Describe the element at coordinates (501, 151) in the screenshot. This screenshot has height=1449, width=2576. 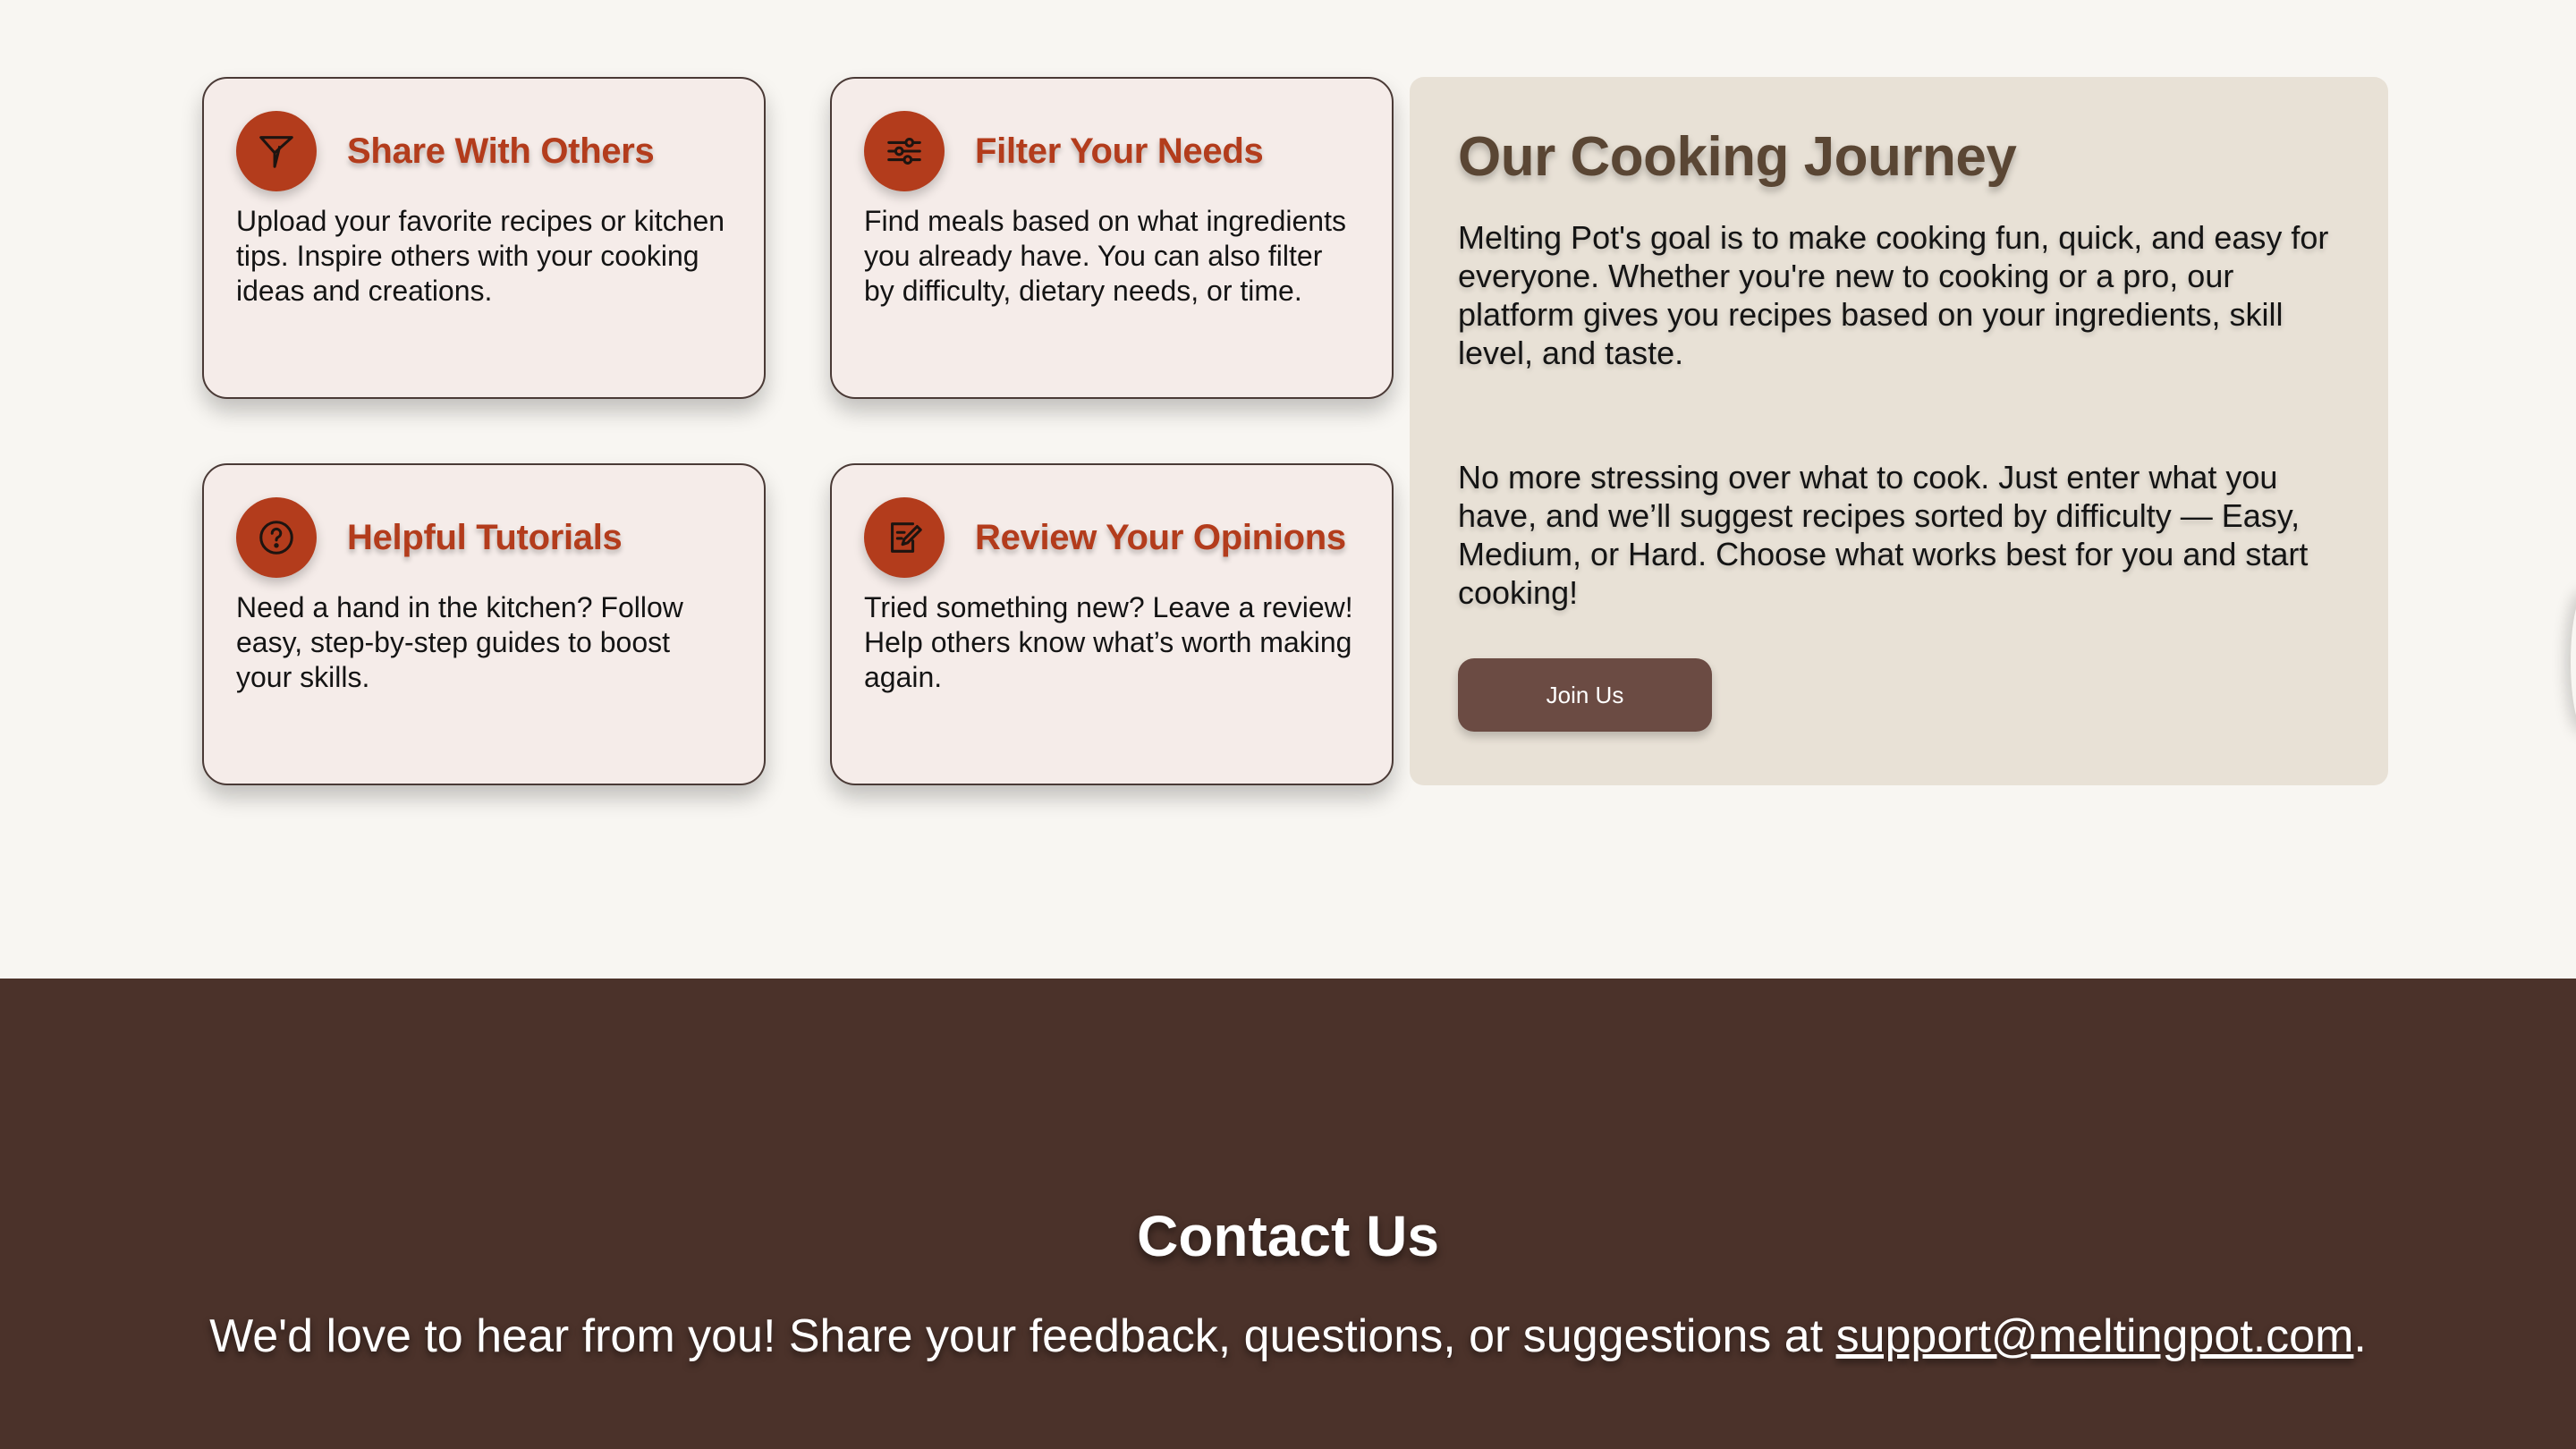
I see `feature-title: Share With Others` at that location.